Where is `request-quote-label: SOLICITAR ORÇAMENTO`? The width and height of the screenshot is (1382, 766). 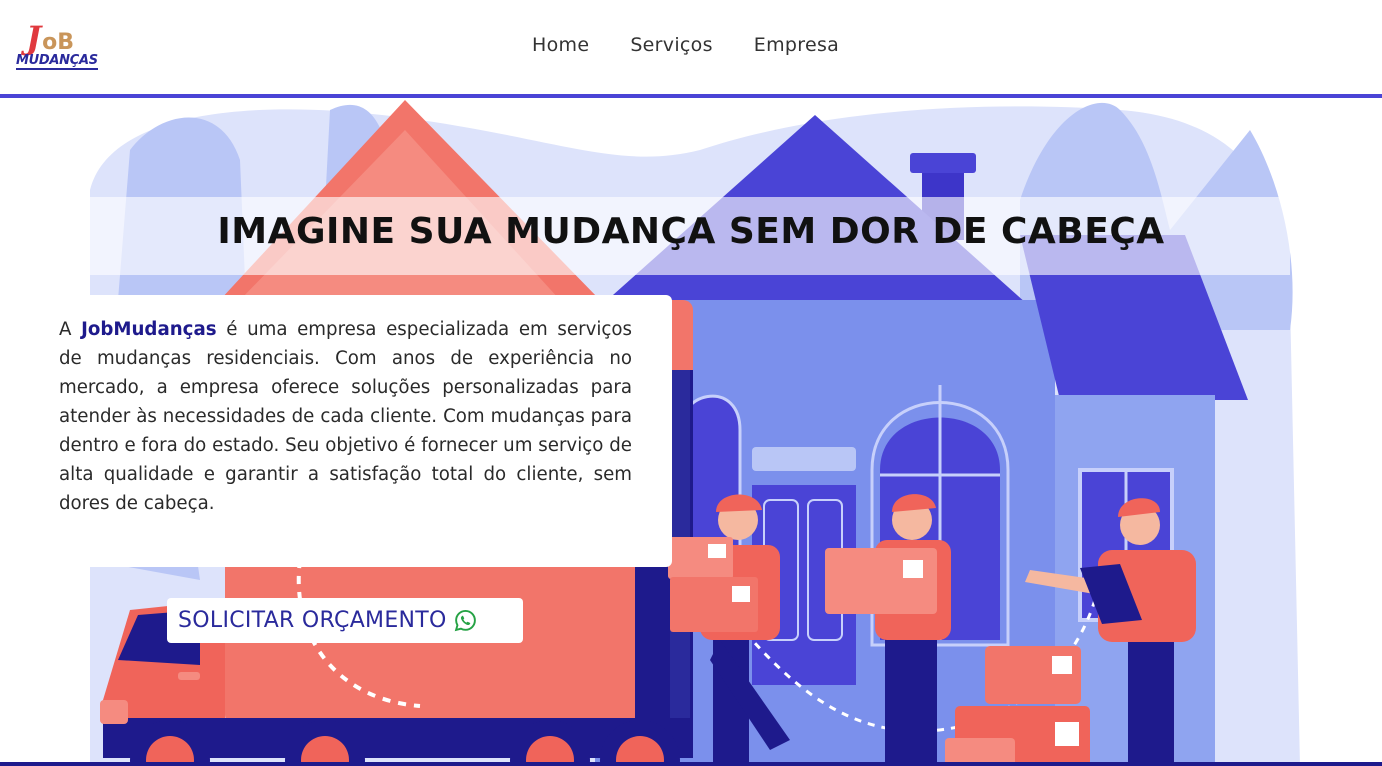
request-quote-label: SOLICITAR ORÇAMENTO is located at coordinates (312, 620).